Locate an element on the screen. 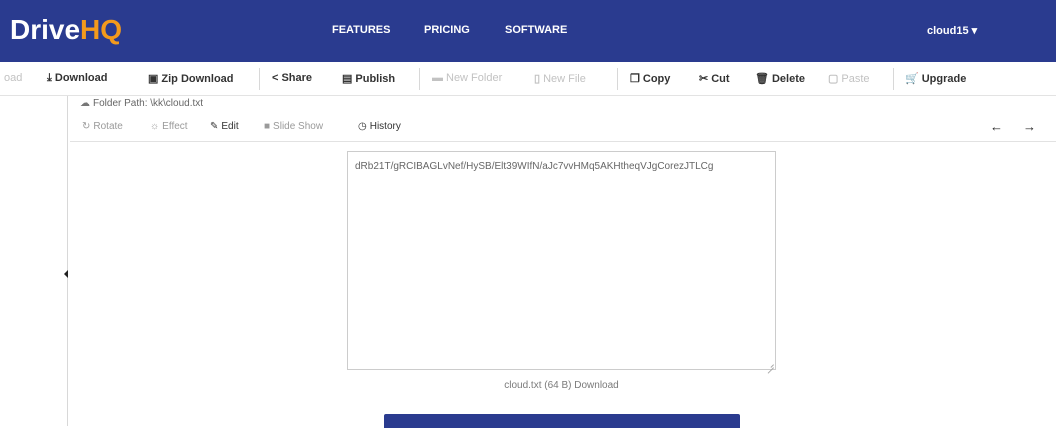  new-file-button: ▯ New File is located at coordinates (560, 78).